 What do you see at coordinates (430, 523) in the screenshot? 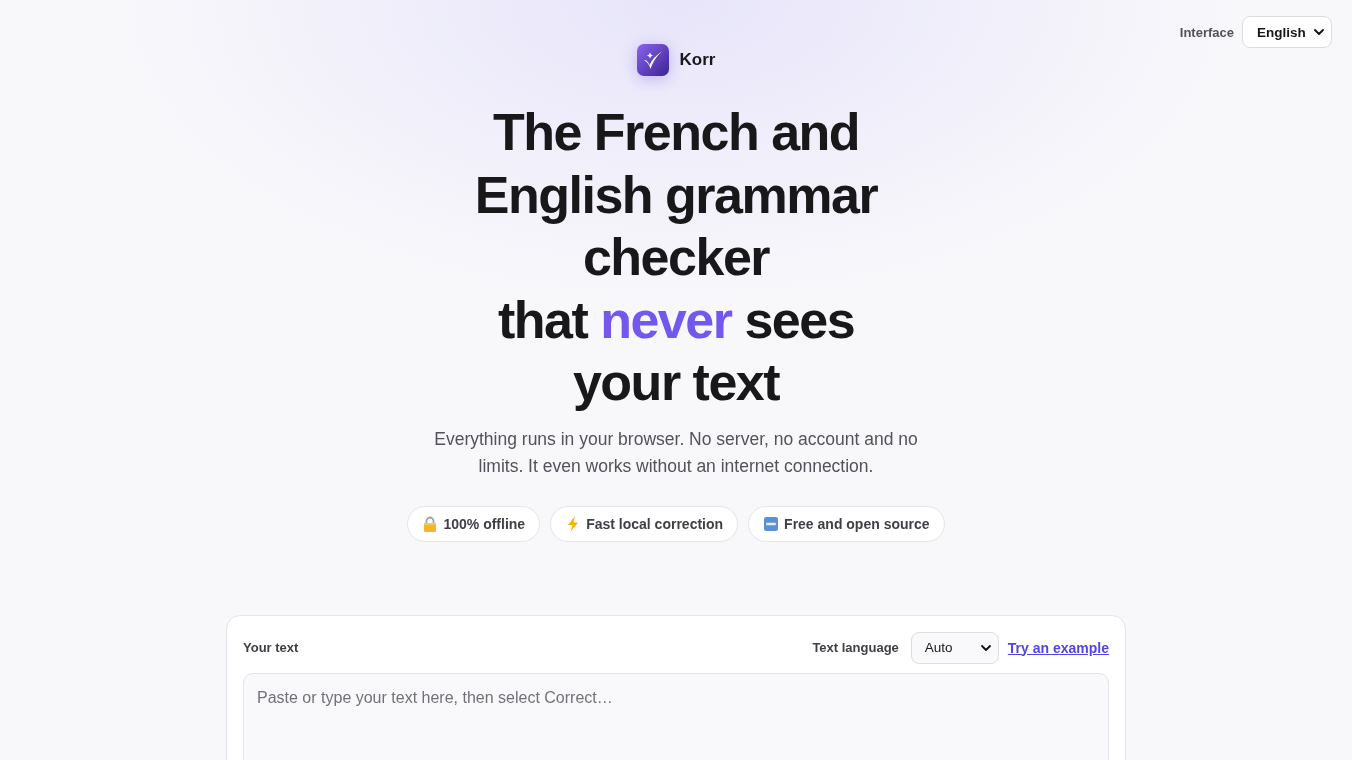
I see `padlock-icon` at bounding box center [430, 523].